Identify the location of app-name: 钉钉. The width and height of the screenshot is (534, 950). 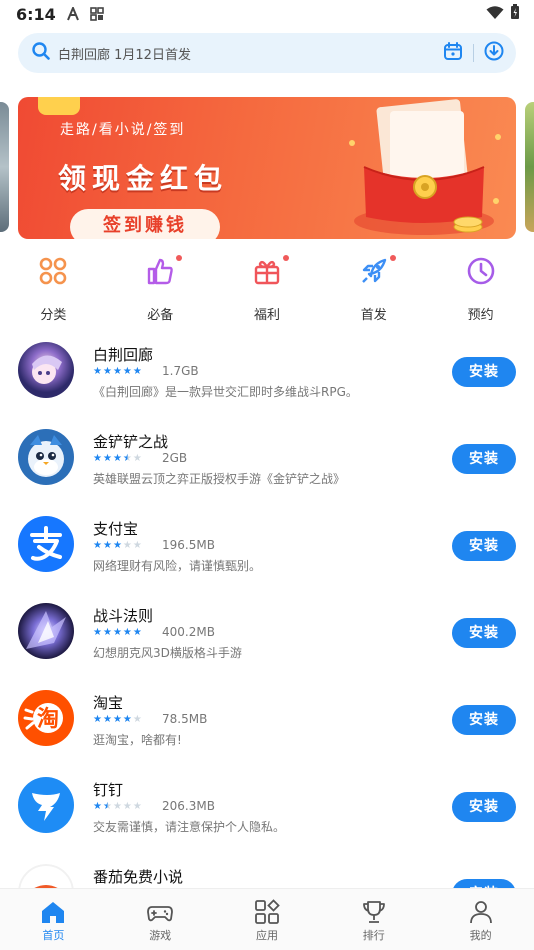
(108, 790).